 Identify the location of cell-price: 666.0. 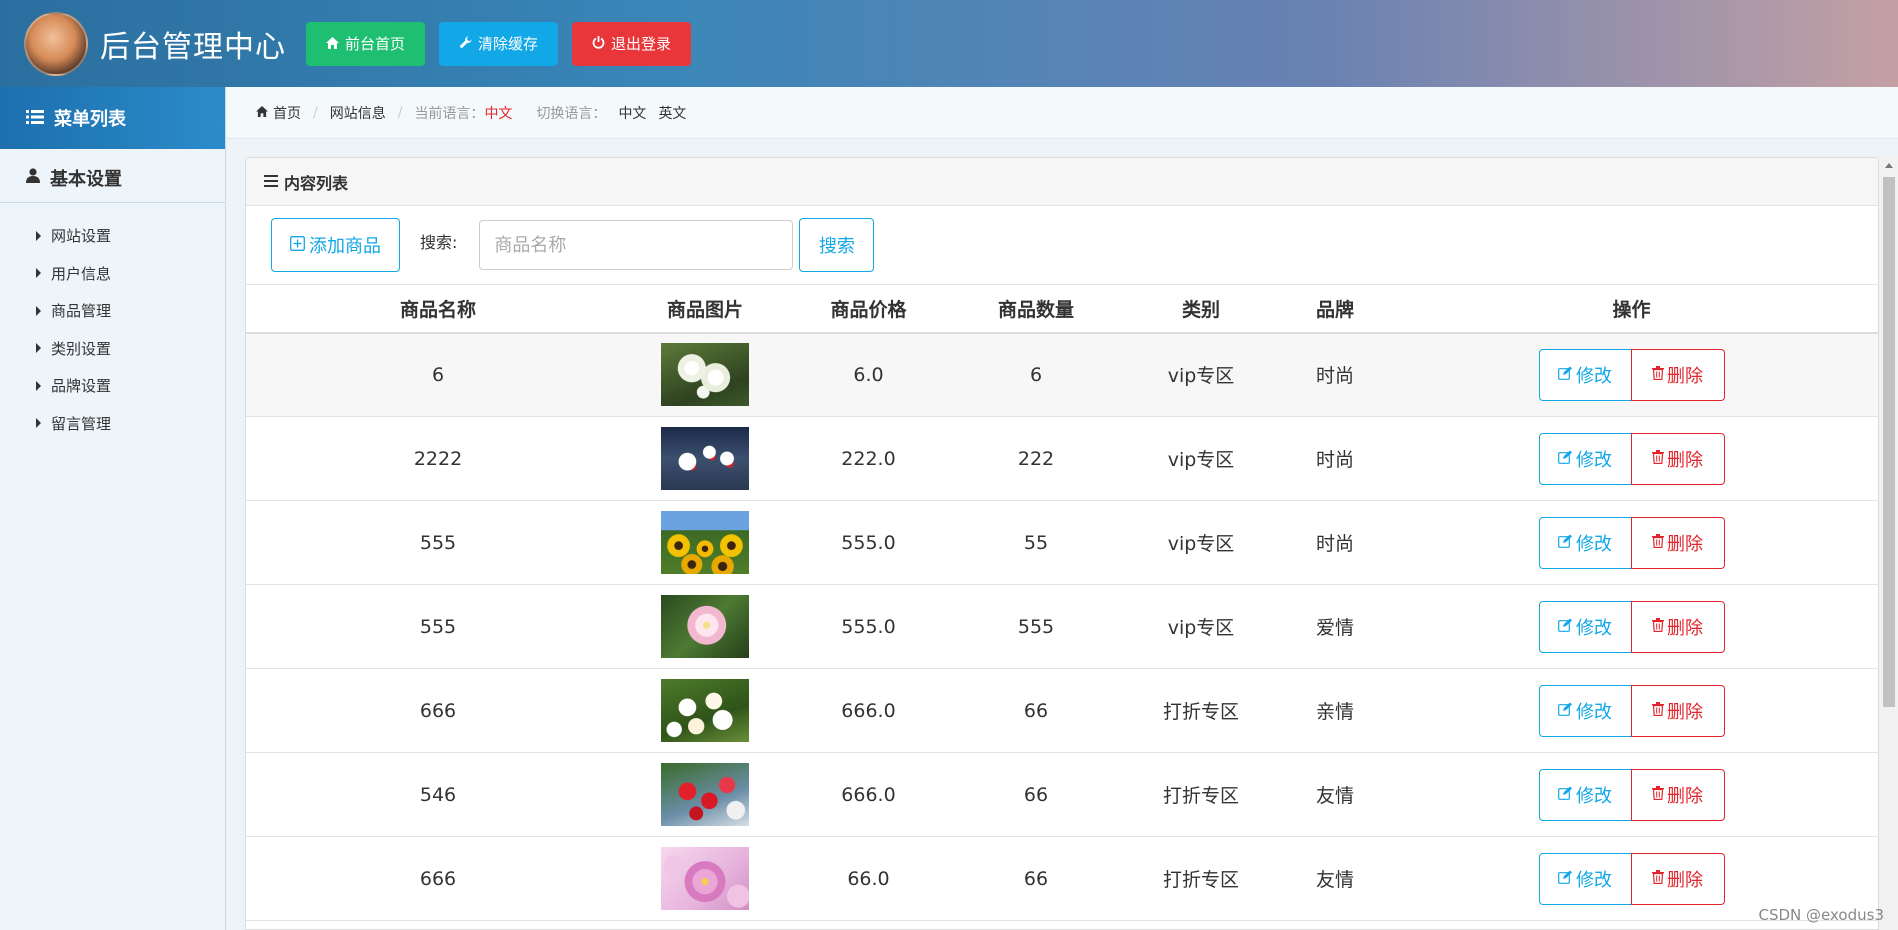
(868, 794).